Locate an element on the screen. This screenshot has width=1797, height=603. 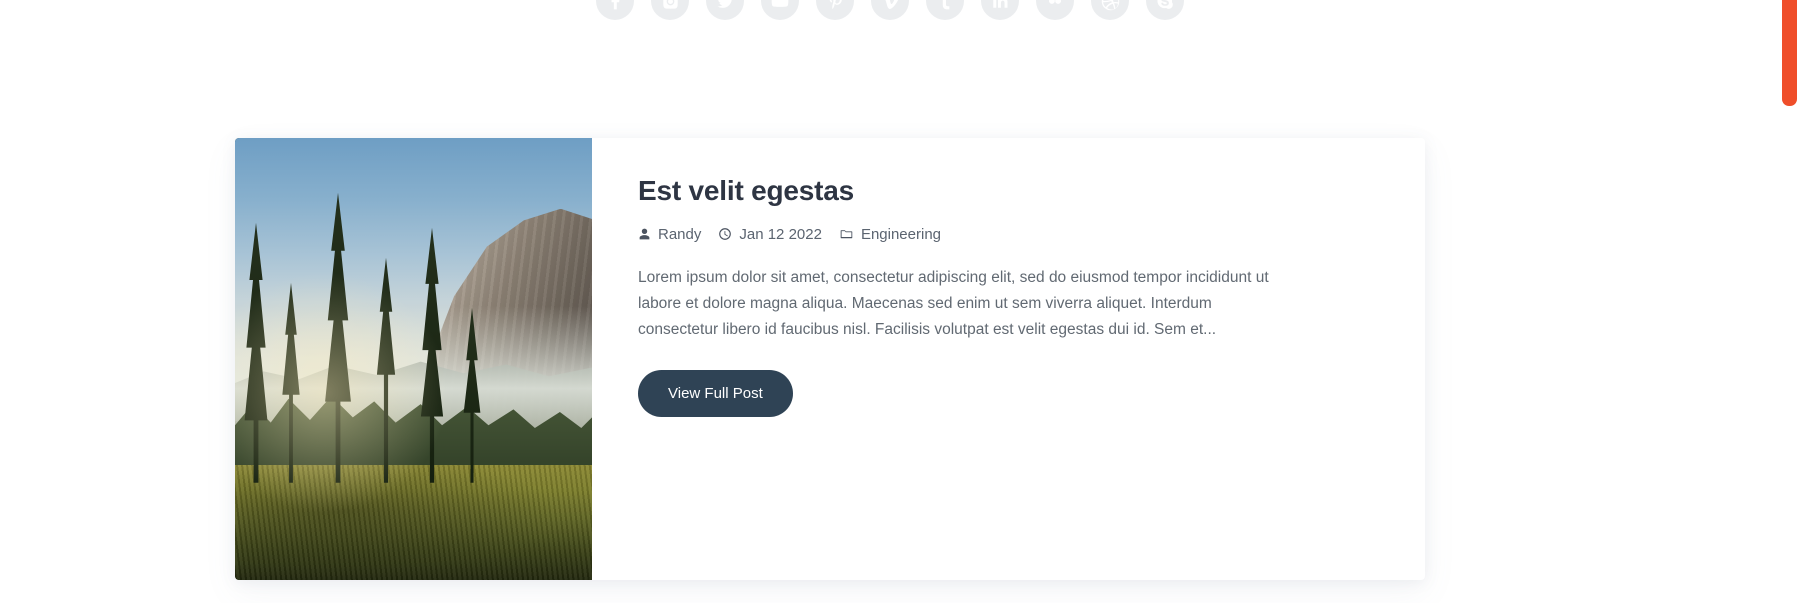
skype-icon is located at coordinates (1165, 5).